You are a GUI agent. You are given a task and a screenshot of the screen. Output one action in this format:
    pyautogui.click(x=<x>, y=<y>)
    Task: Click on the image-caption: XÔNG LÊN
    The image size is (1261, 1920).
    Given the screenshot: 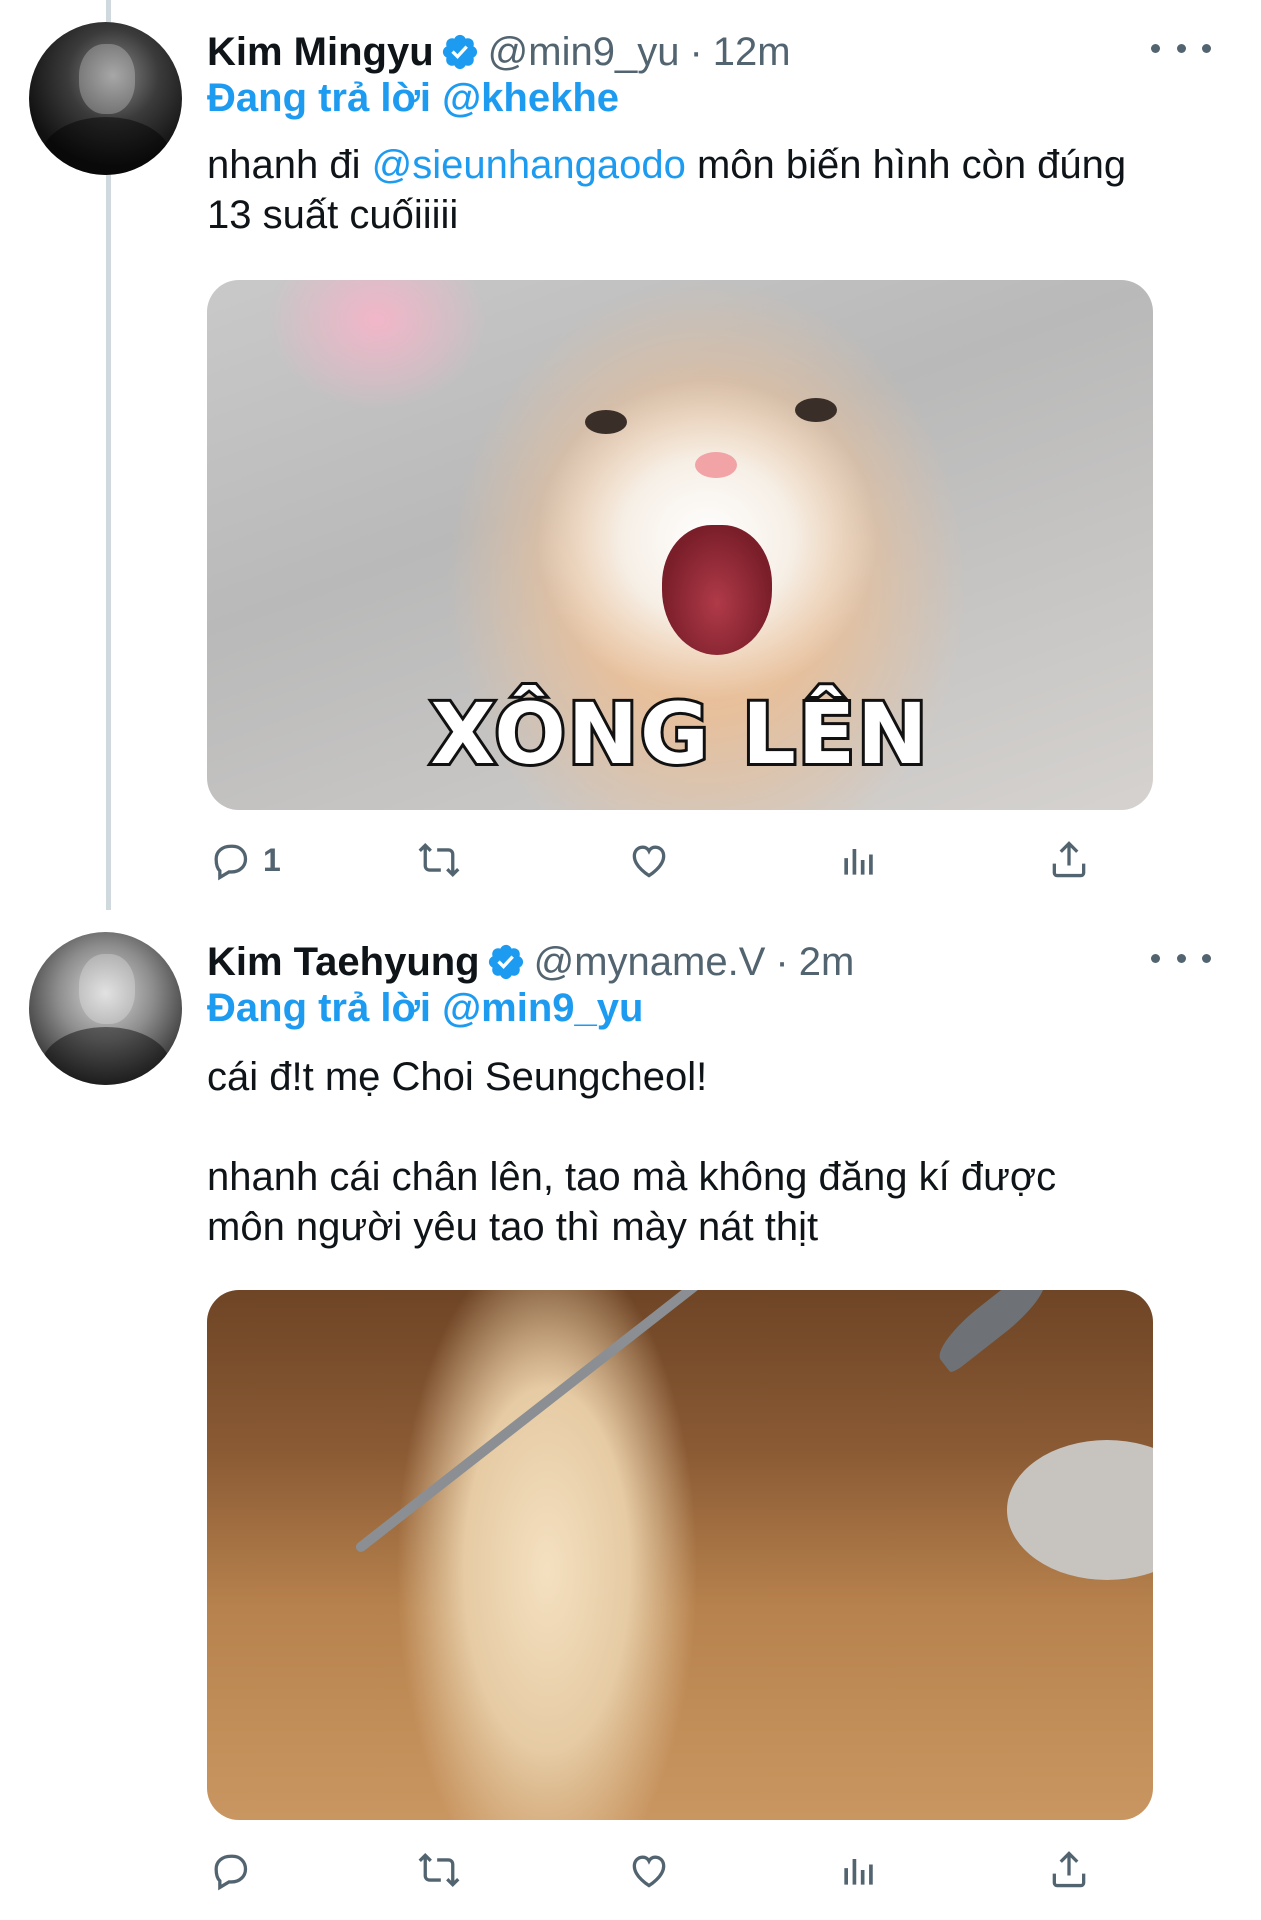 What is the action you would take?
    pyautogui.click(x=679, y=734)
    